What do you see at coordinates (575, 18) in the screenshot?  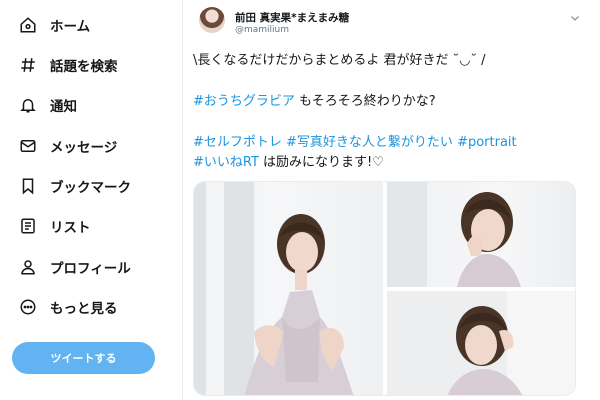 I see `chevron-down-icon` at bounding box center [575, 18].